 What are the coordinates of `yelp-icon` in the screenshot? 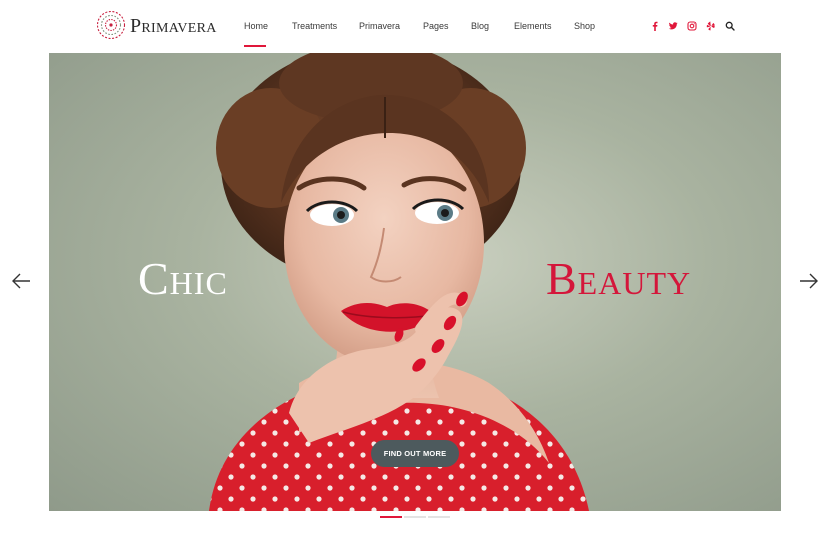 It's located at (711, 26).